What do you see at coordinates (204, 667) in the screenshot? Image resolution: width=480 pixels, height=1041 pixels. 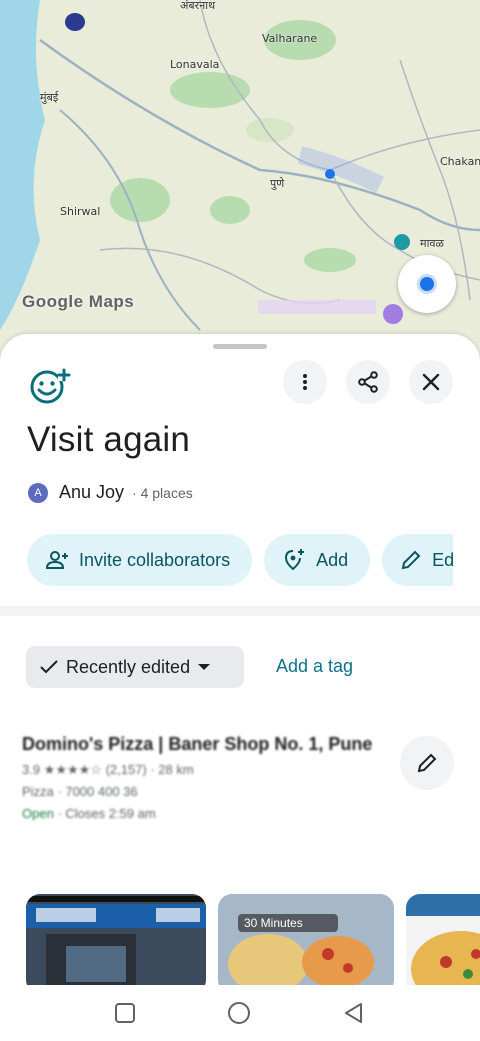 I see `chevron-down-icon` at bounding box center [204, 667].